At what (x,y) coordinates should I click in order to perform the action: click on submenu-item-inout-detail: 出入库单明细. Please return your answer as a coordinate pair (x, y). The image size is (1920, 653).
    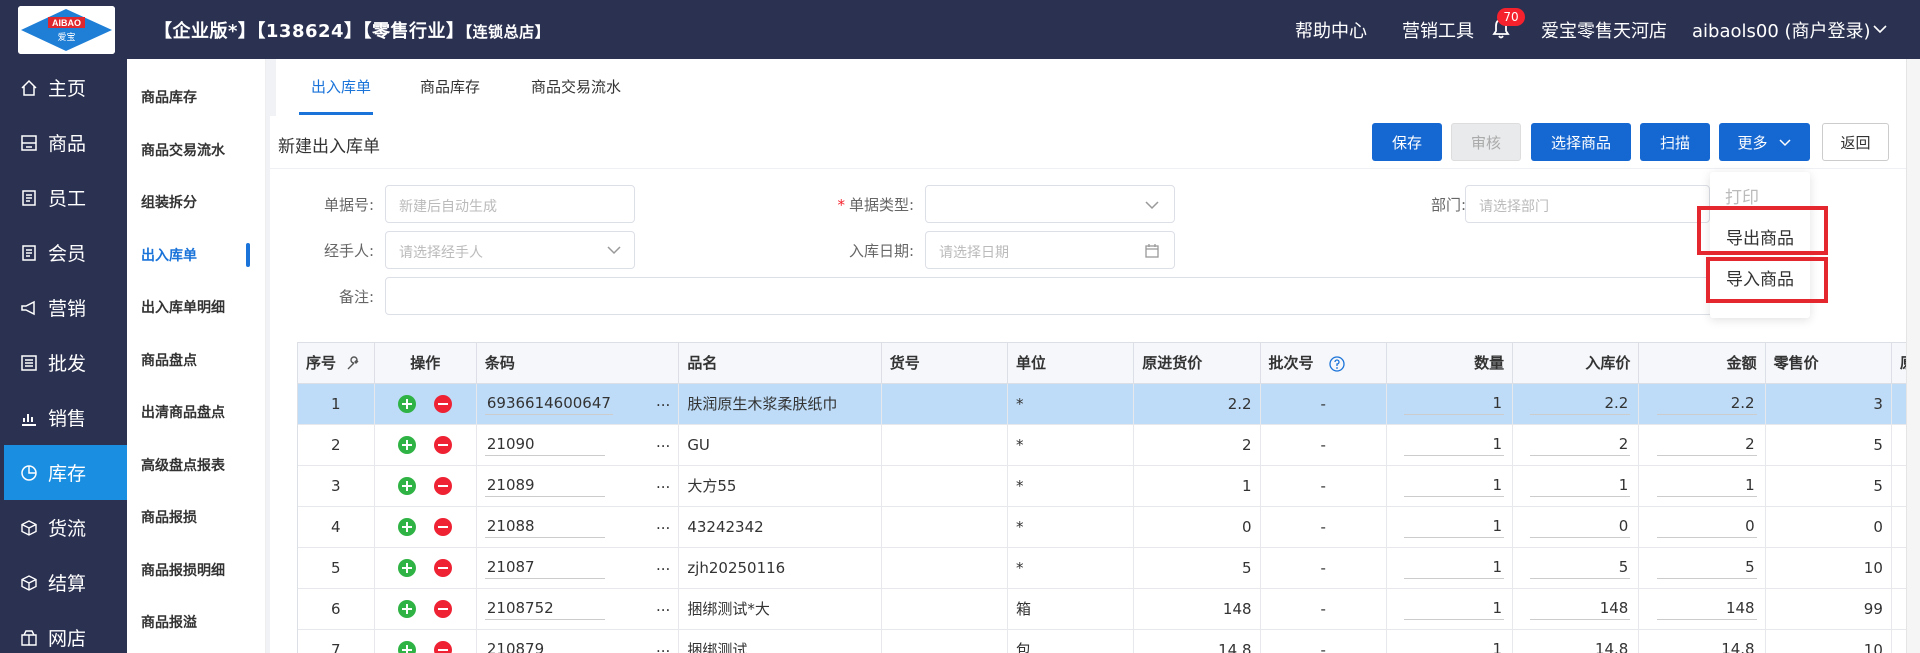
    Looking at the image, I should click on (183, 307).